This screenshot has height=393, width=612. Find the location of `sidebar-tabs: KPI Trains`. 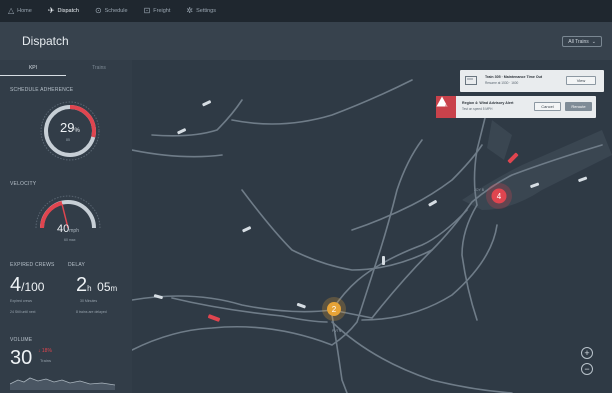

sidebar-tabs: KPI Trains is located at coordinates (66, 70).